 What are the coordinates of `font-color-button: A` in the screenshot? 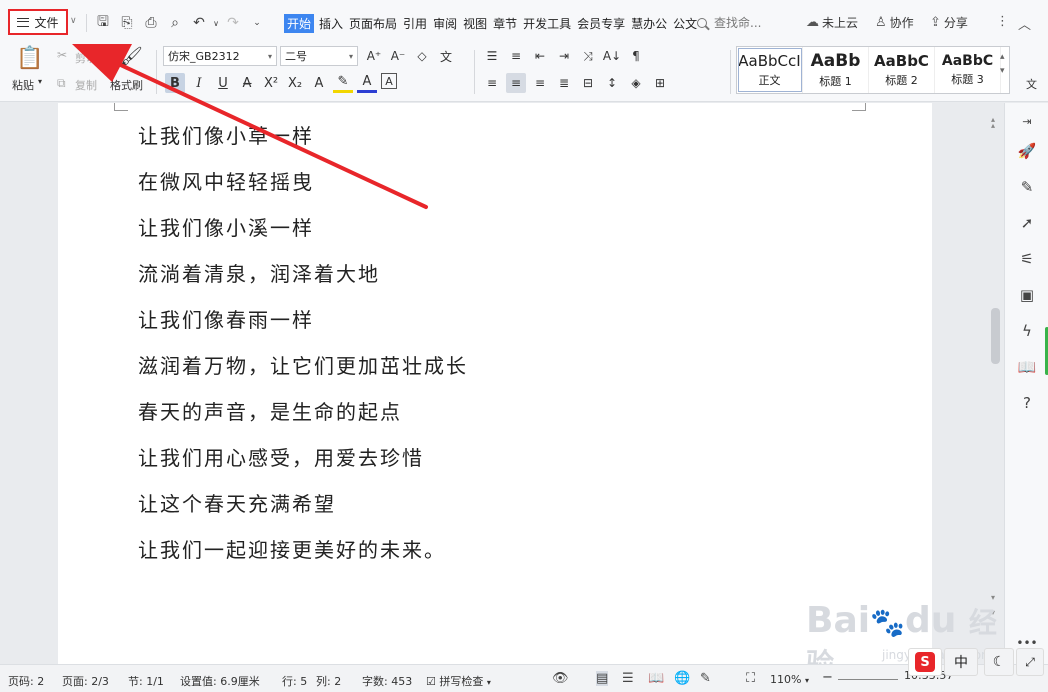 It's located at (367, 83).